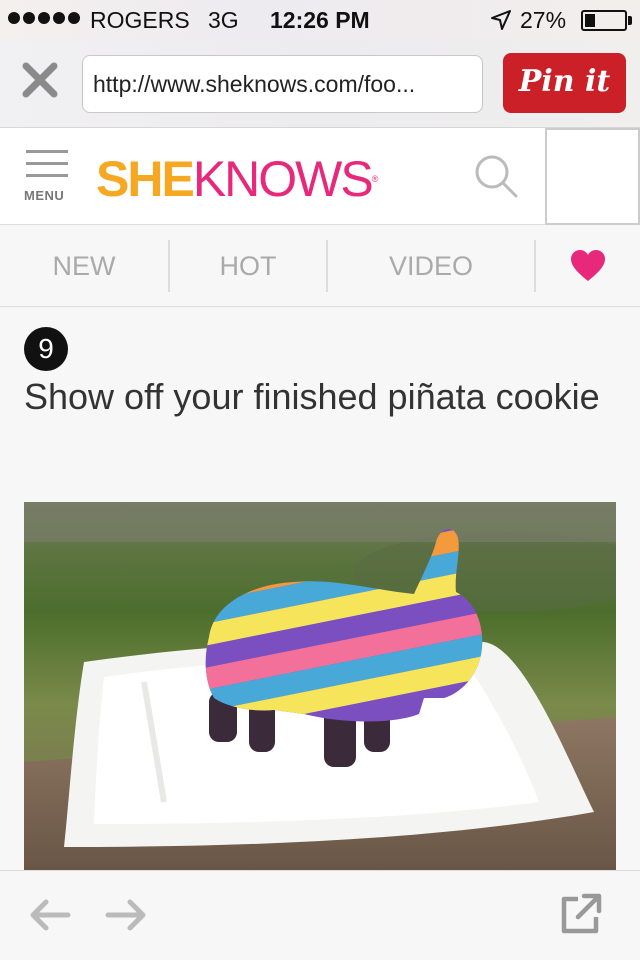 Image resolution: width=640 pixels, height=960 pixels. Describe the element at coordinates (44, 195) in the screenshot. I see `menu-label: MENU` at that location.